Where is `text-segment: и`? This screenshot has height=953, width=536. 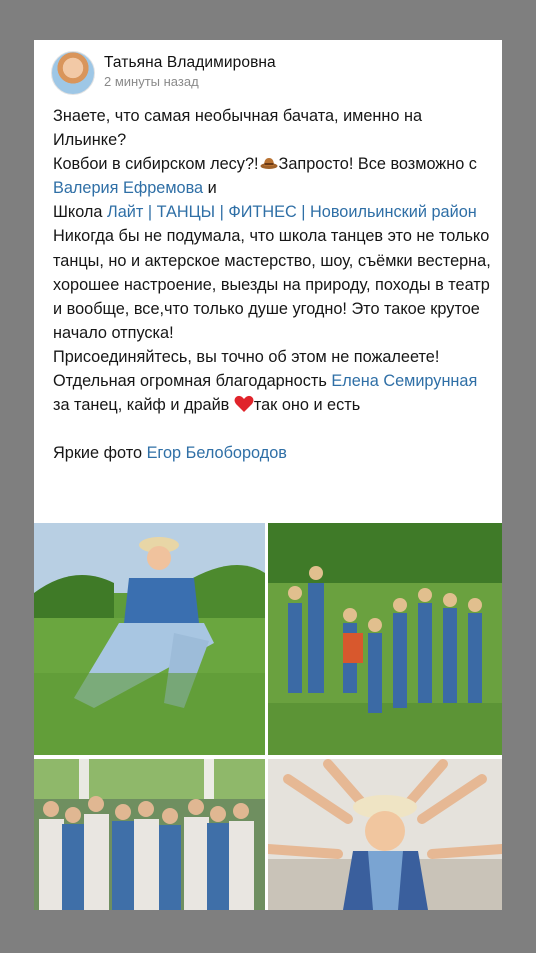
text-segment: и is located at coordinates (210, 188).